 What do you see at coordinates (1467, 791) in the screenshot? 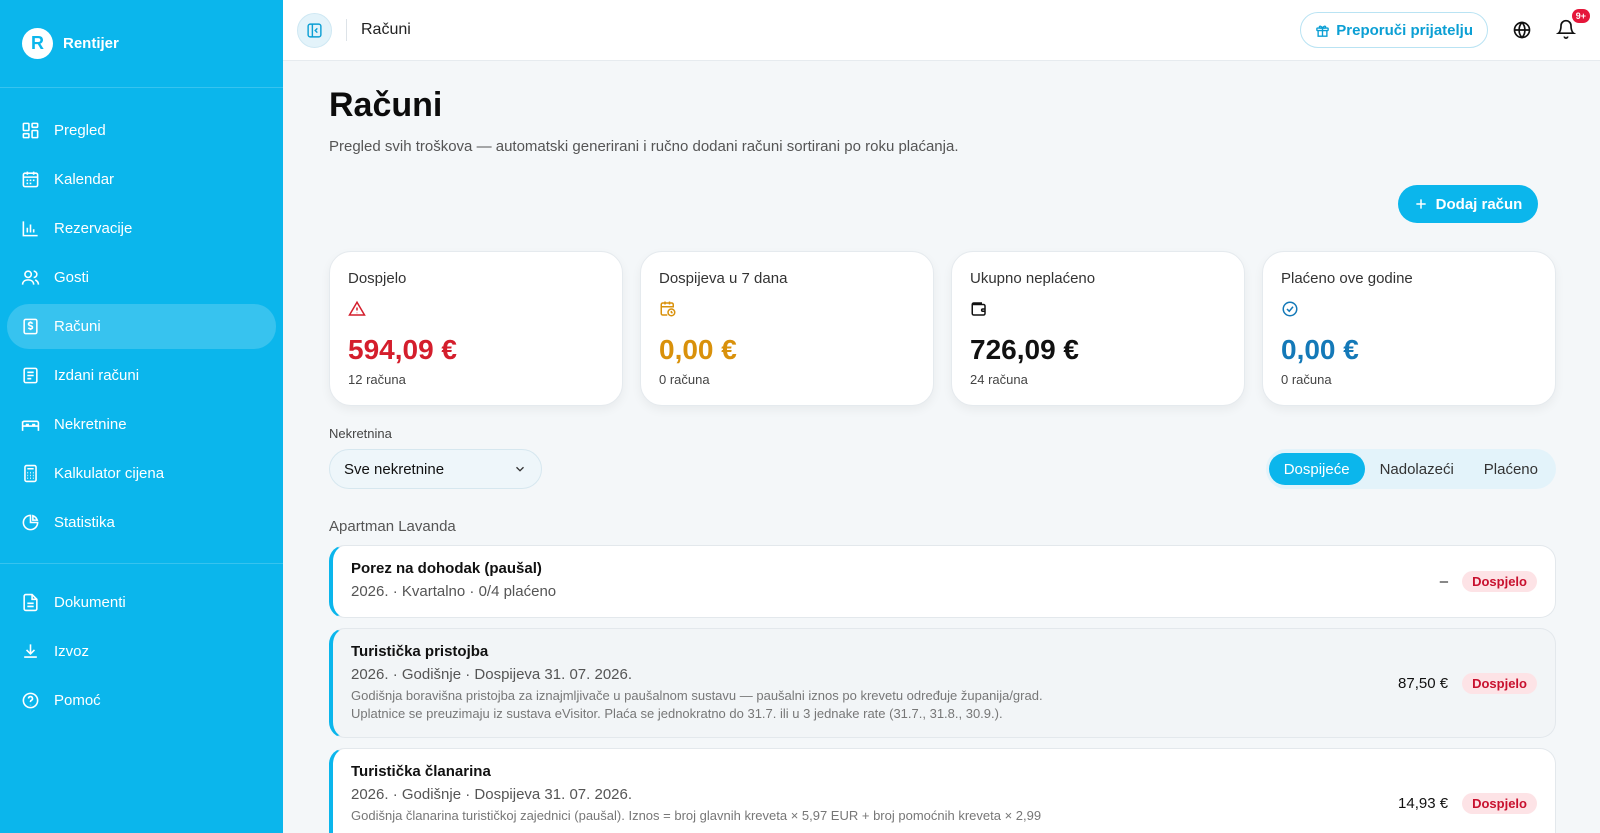
I see `bill-right: 14,93 € Dospjelo` at bounding box center [1467, 791].